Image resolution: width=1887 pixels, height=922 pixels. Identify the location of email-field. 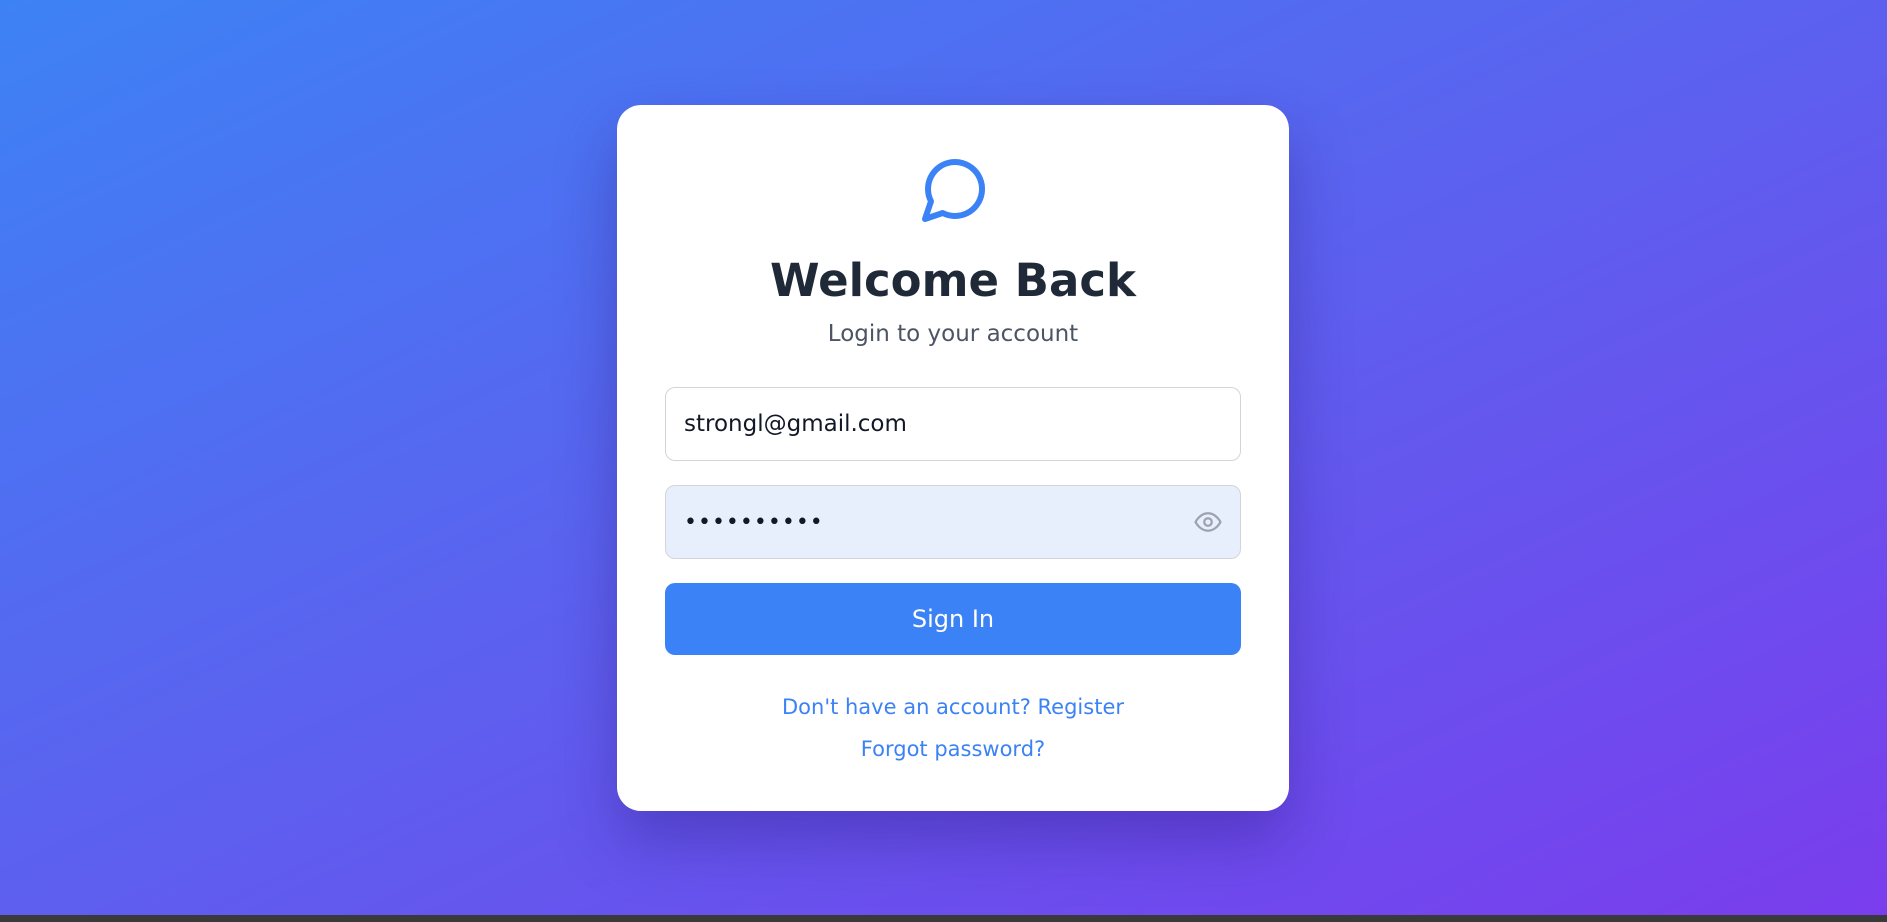
(953, 424).